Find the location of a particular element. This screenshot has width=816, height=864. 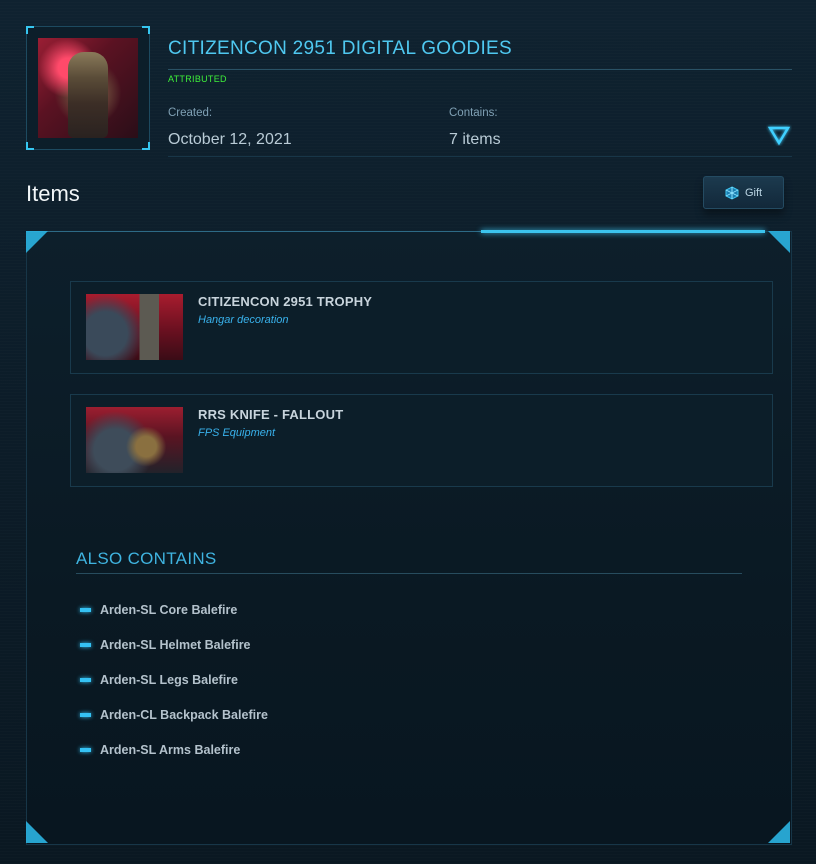

pledge-title: CITIZENCON 2951 DIGITAL GOODIES is located at coordinates (340, 48).